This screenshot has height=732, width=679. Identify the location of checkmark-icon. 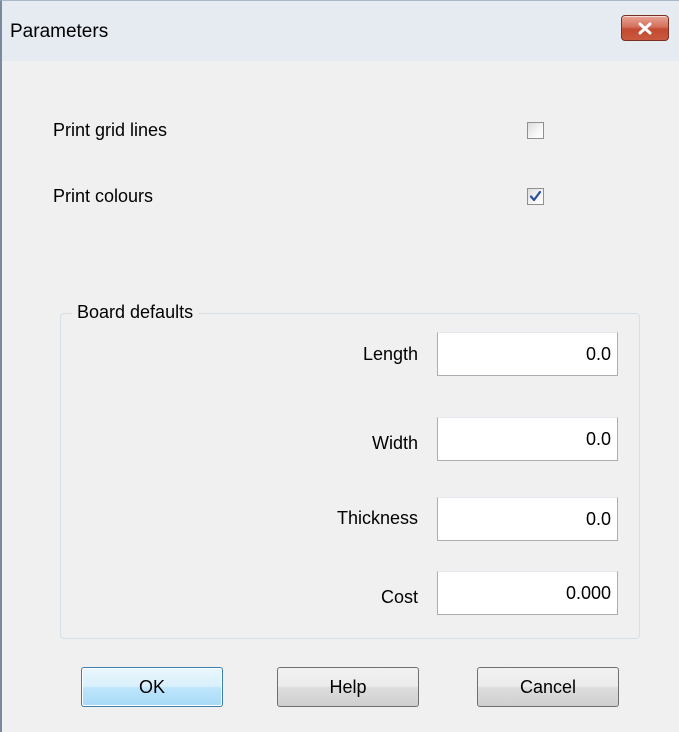
(535, 196).